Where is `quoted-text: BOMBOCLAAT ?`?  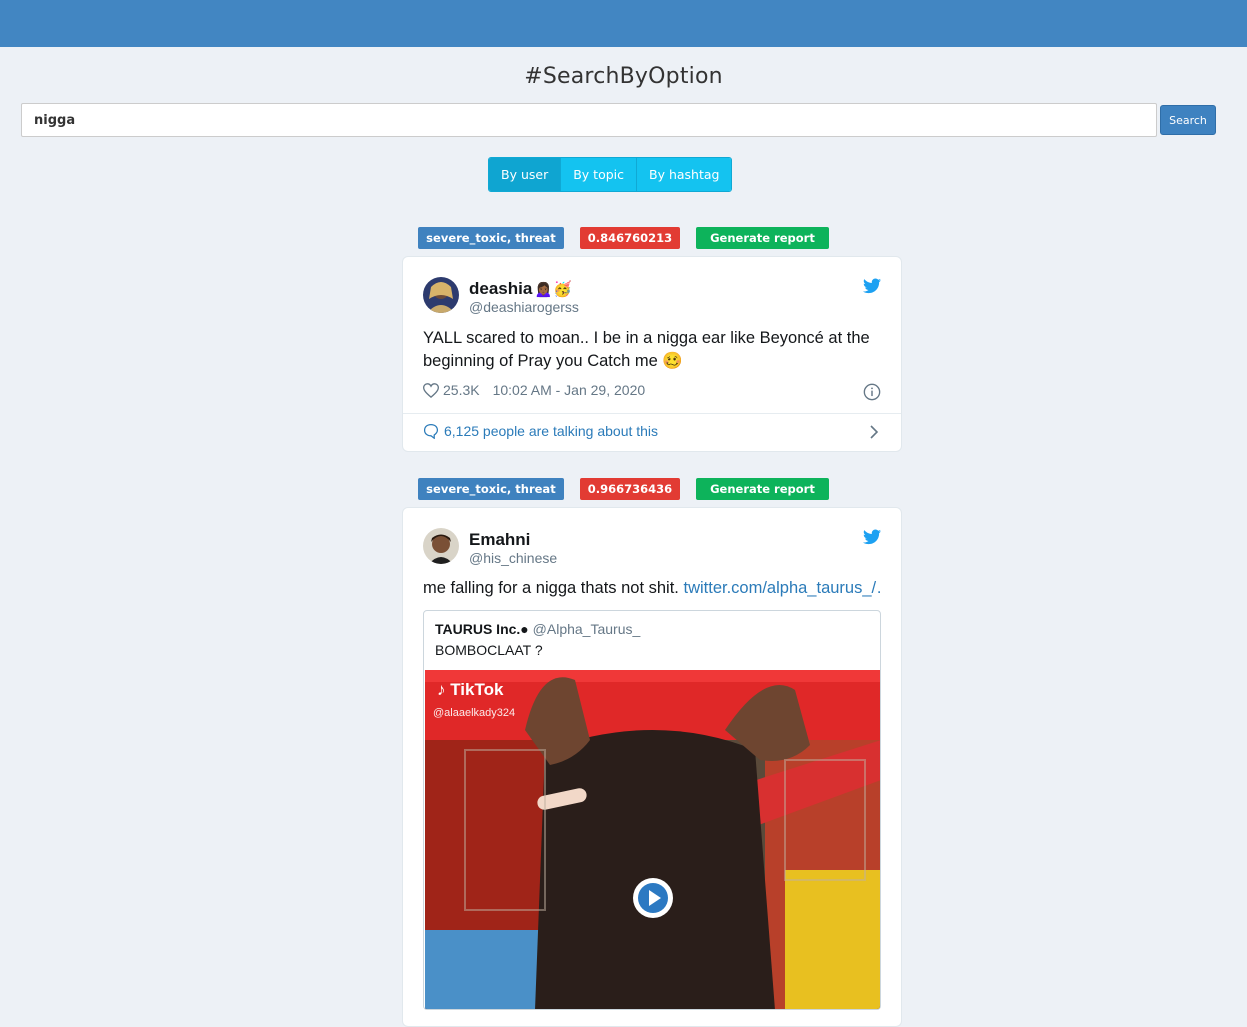 quoted-text: BOMBOCLAAT ? is located at coordinates (489, 650).